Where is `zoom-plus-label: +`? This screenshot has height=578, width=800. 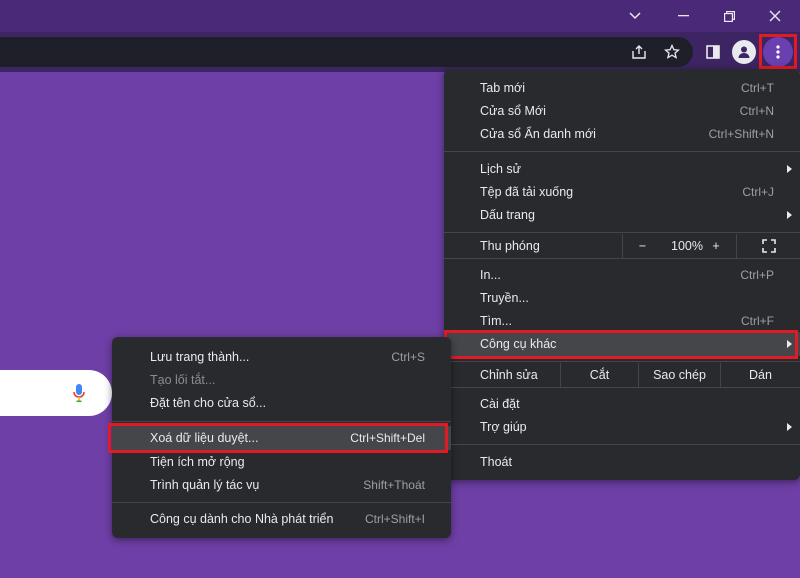
zoom-plus-label: + is located at coordinates (716, 246).